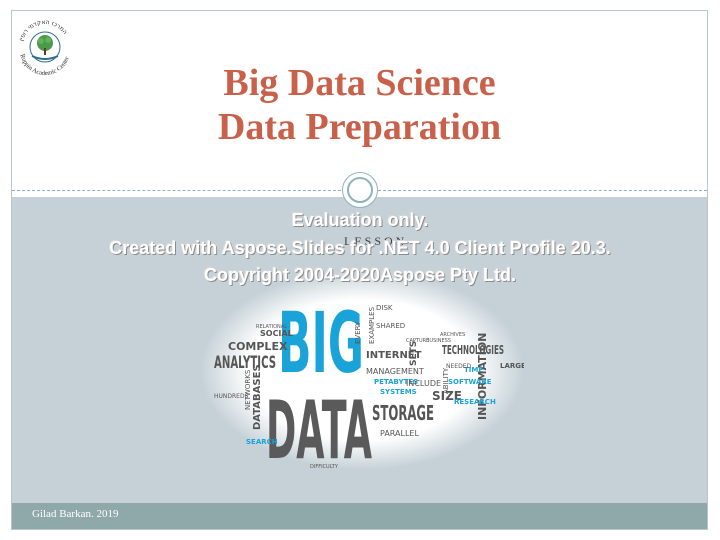 This screenshot has height=540, width=720. I want to click on divider-ring-icon, so click(360, 190).